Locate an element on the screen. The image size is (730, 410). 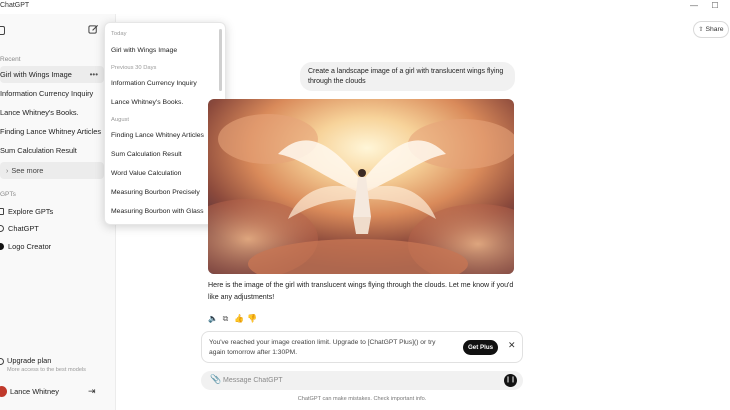
sidebar-item-finding-articles: Finding Lance Whitney Articles is located at coordinates (52, 131).